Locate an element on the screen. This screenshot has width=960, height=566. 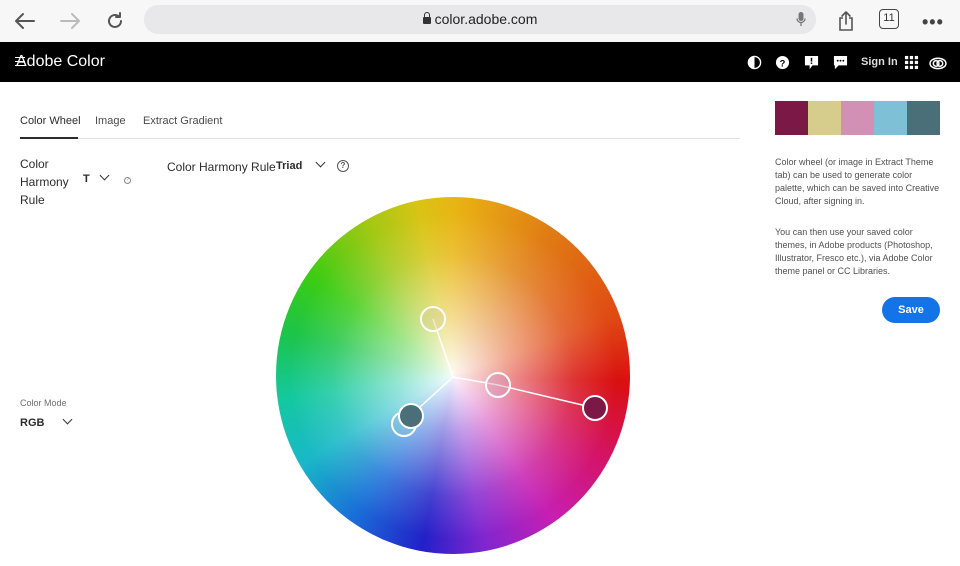
back-arrow-icon is located at coordinates (25, 21).